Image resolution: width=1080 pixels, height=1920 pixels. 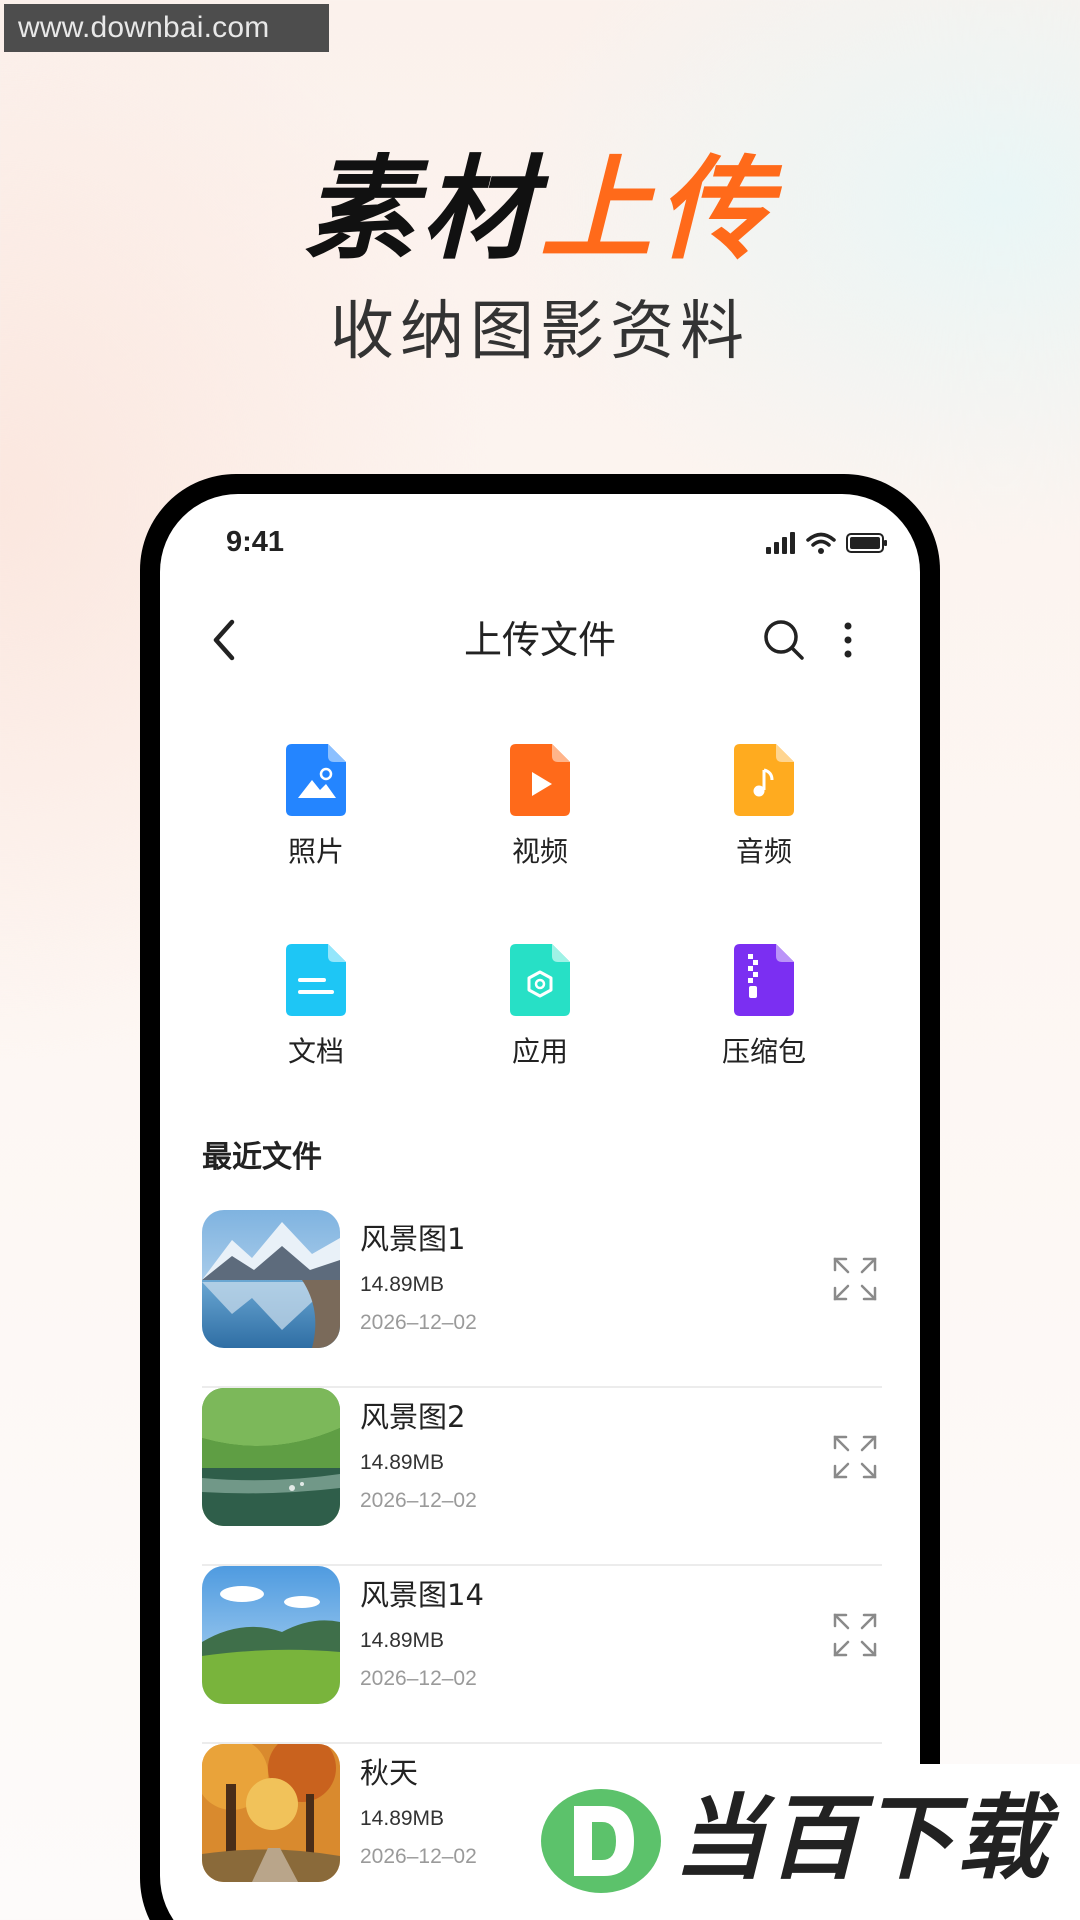 I want to click on category-label: 压缩包, so click(x=763, y=1051).